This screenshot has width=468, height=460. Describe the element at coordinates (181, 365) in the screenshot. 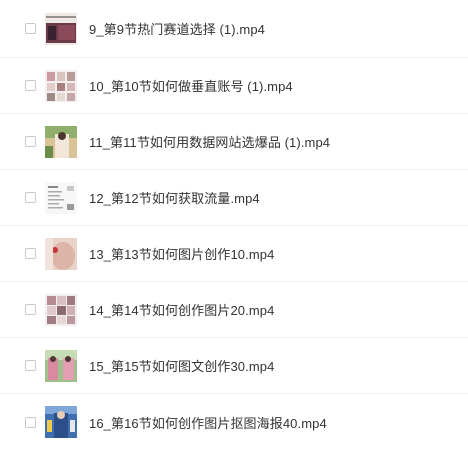

I see `file-name: 15_第15节如何图文创作30.mp4` at that location.